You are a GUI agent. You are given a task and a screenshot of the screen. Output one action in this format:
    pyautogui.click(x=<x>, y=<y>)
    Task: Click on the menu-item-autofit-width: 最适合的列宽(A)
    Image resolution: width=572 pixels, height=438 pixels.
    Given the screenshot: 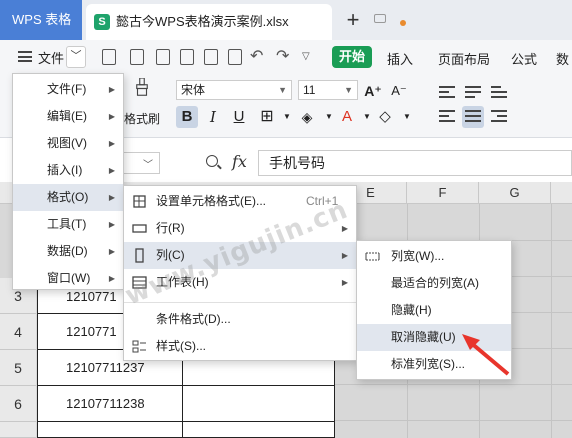 What is the action you would take?
    pyautogui.click(x=434, y=283)
    